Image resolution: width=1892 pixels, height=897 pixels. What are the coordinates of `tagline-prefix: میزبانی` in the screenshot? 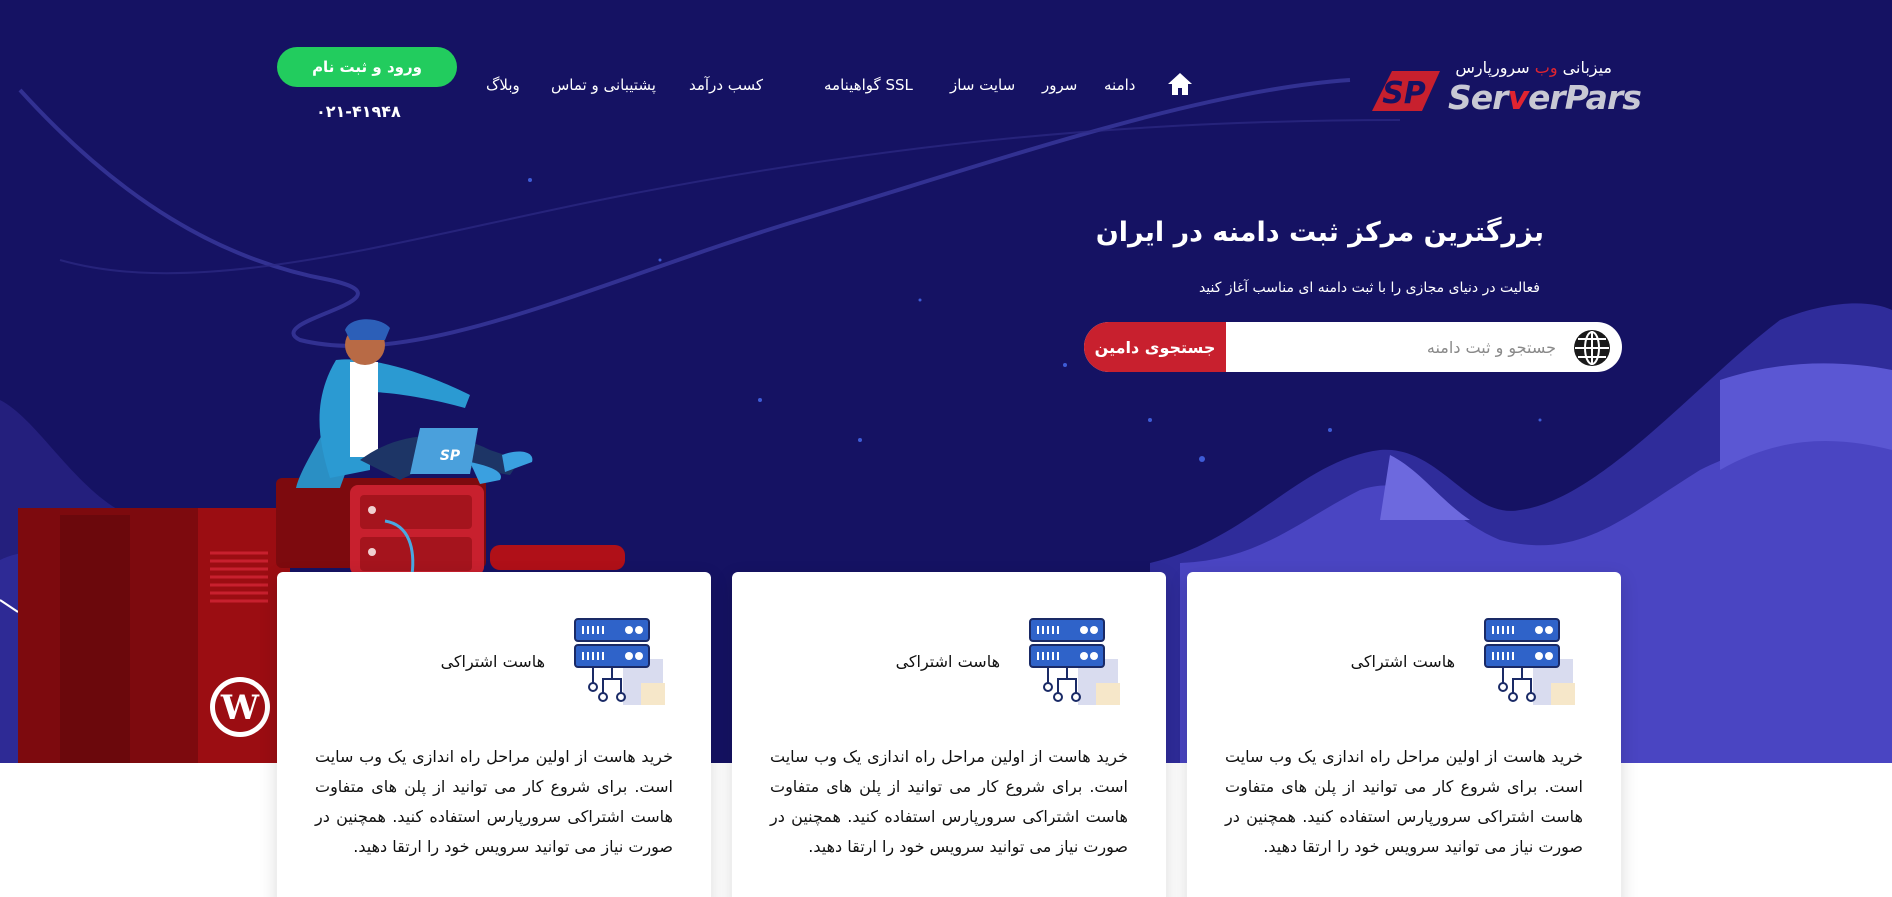 It's located at (1587, 67).